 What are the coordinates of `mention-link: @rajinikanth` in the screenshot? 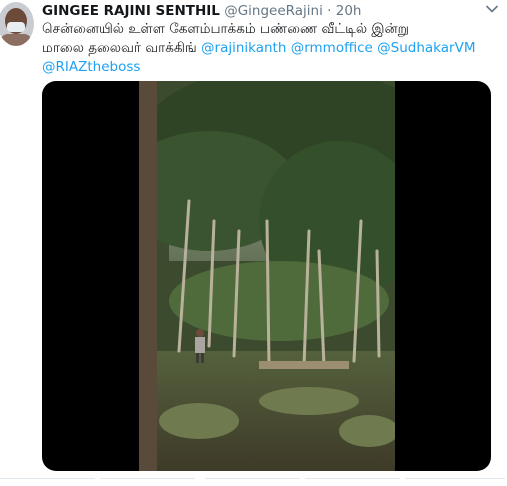 It's located at (243, 48).